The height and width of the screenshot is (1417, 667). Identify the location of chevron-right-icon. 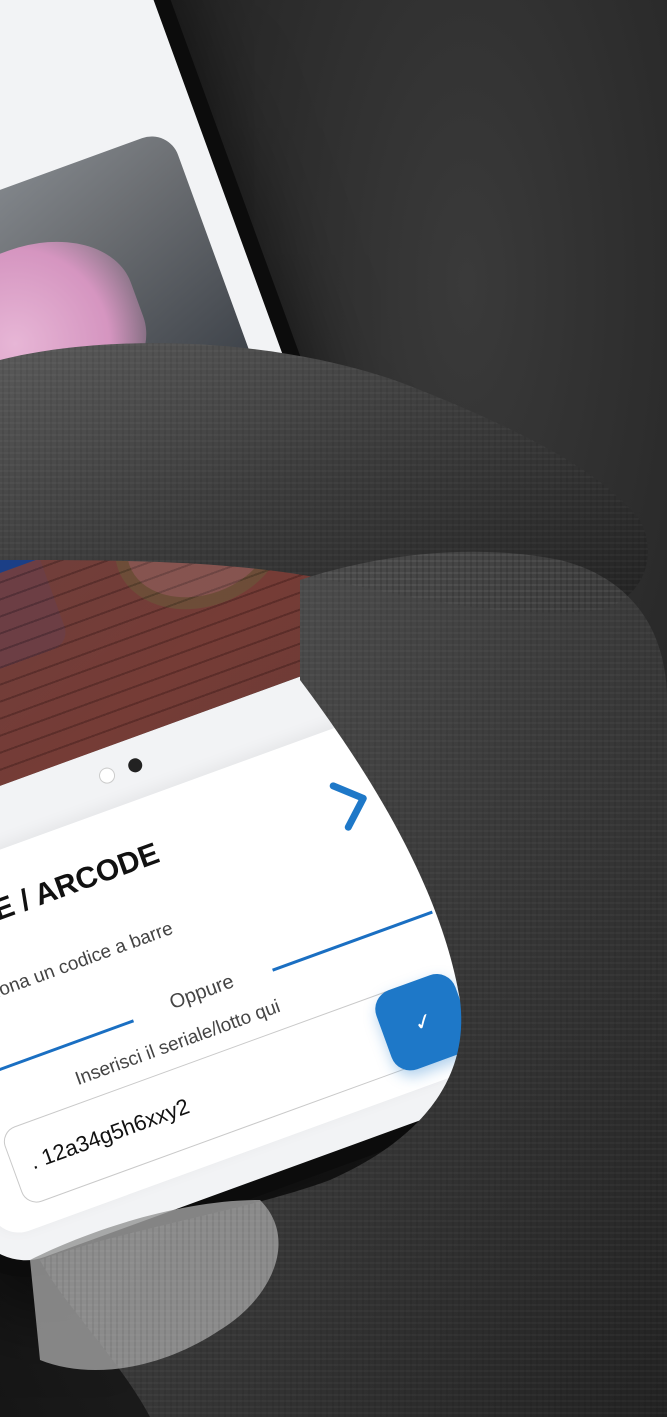
(350, 803).